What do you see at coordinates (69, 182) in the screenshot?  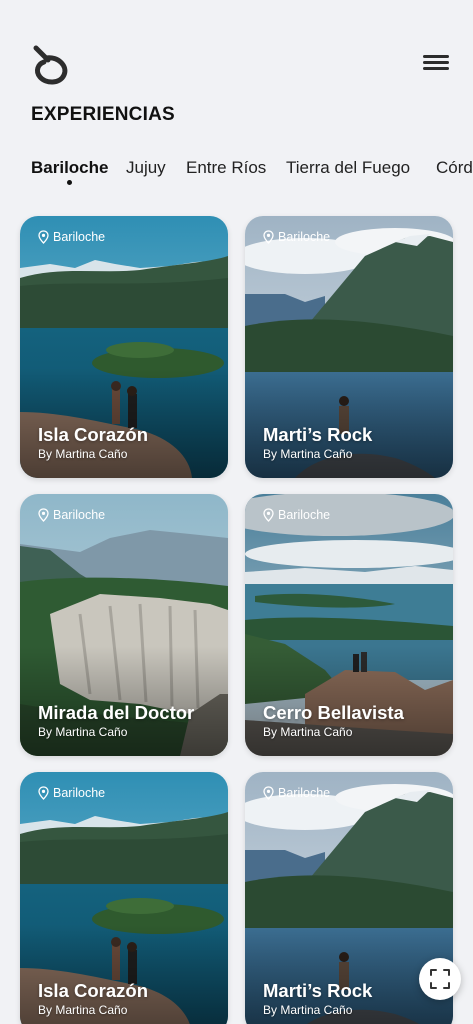 I see `active-tab-indicator` at bounding box center [69, 182].